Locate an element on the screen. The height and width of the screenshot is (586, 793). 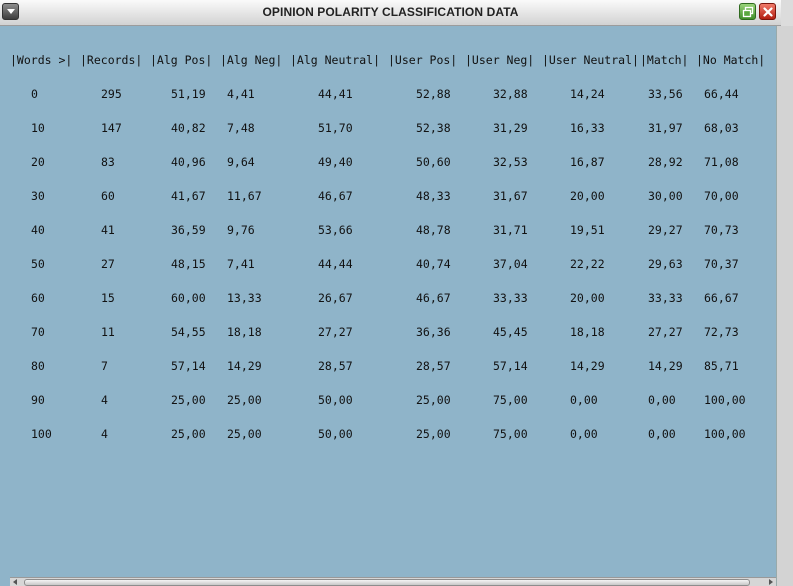
table-cell: 37,04 is located at coordinates (510, 264).